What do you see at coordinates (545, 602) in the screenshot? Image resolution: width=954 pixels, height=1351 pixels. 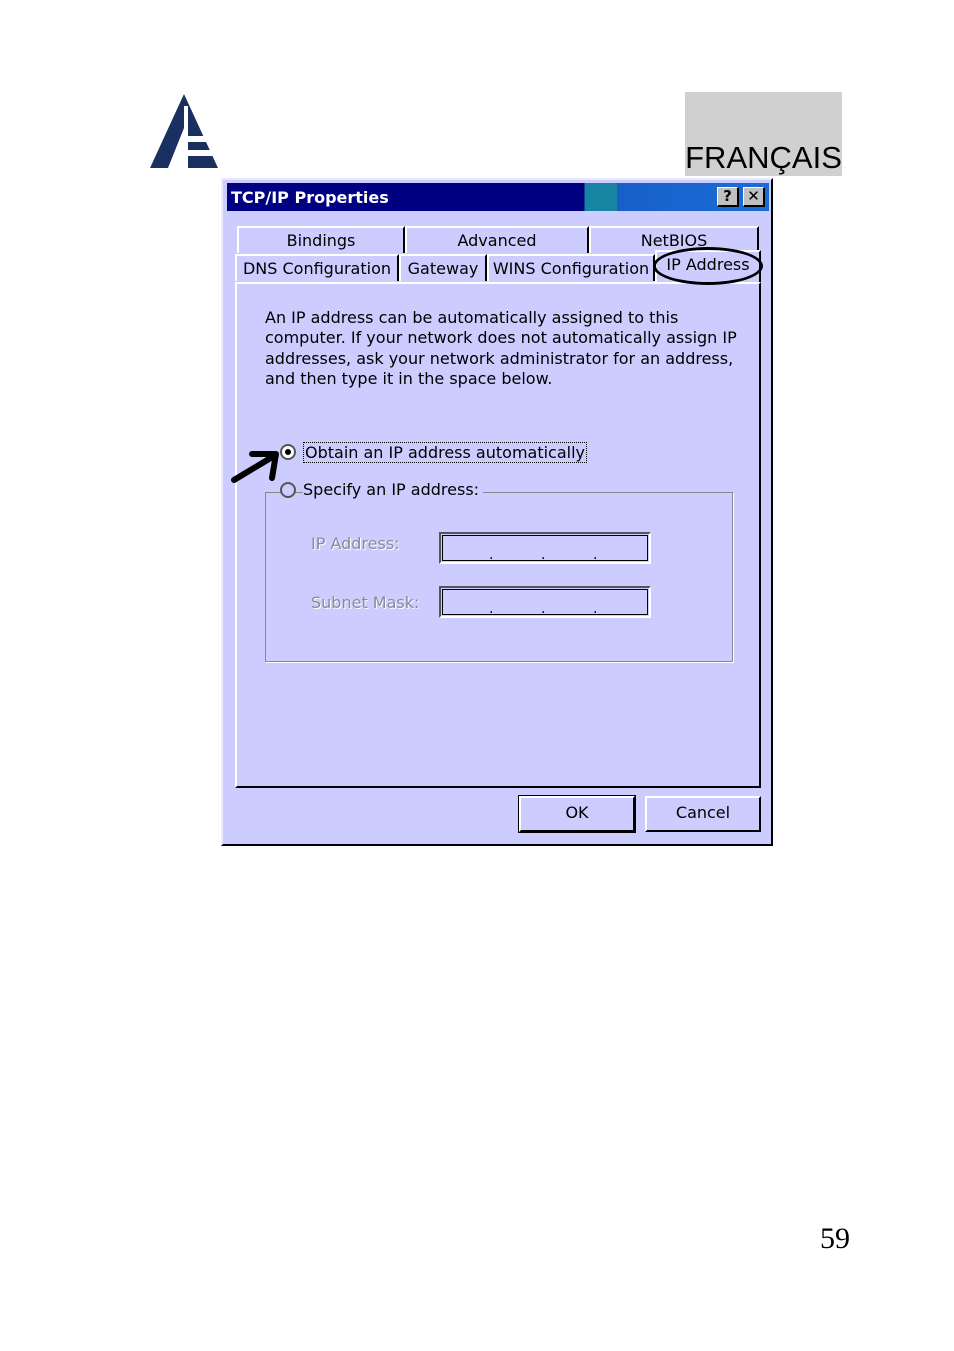 I see `subnet-mask-input: . . .` at bounding box center [545, 602].